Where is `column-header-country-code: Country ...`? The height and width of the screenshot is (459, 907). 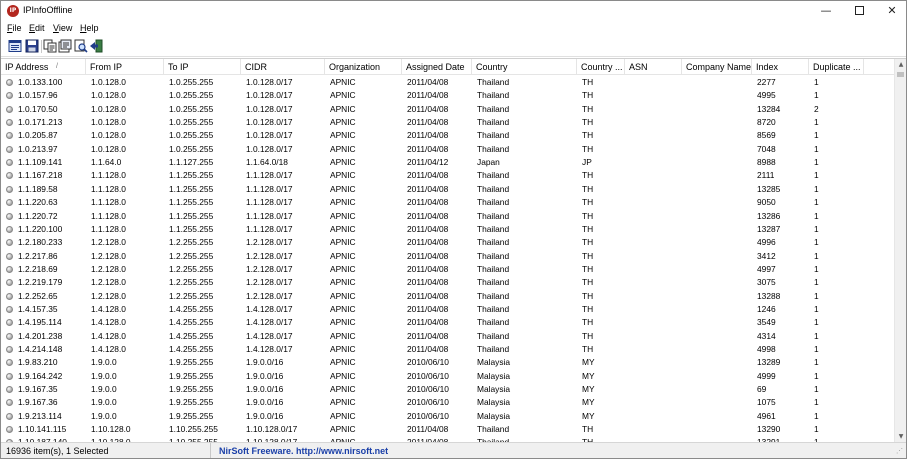 column-header-country-code: Country ... is located at coordinates (601, 67).